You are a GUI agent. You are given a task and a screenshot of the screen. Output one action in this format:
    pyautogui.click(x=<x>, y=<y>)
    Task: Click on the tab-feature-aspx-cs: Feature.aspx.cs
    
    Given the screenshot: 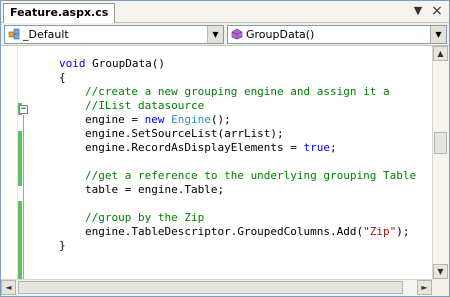 What is the action you would take?
    pyautogui.click(x=59, y=13)
    